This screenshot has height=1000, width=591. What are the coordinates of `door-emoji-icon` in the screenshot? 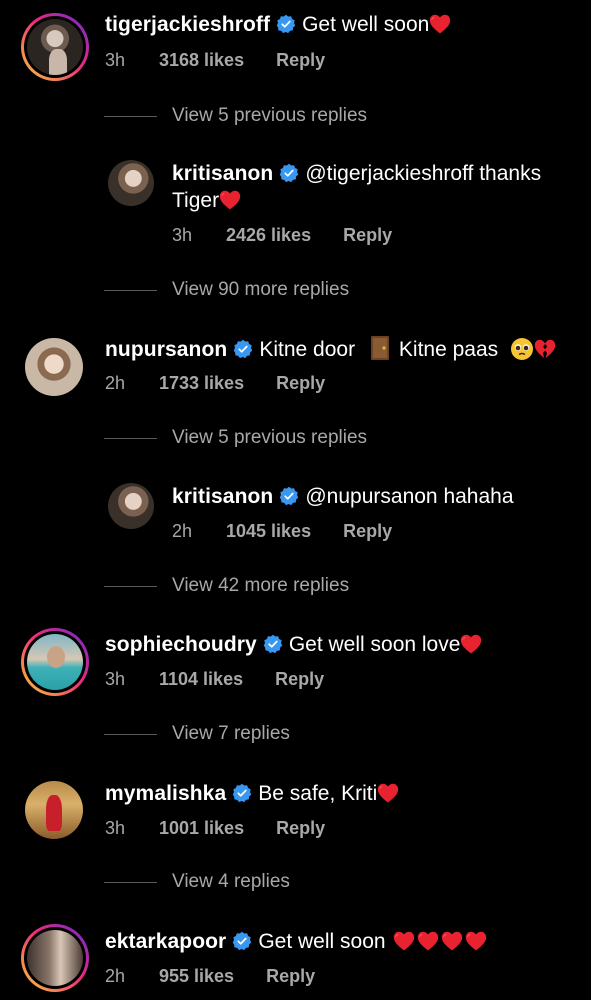 It's located at (379, 348).